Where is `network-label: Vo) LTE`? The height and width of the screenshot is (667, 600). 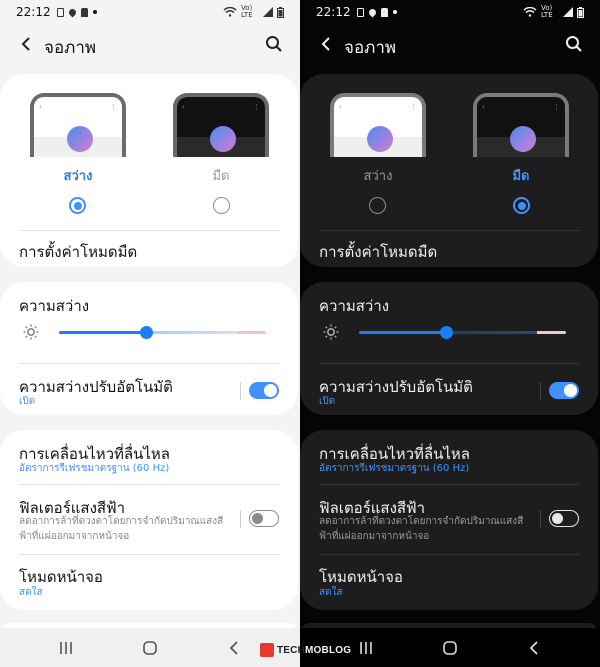
network-label: Vo) LTE is located at coordinates (547, 11).